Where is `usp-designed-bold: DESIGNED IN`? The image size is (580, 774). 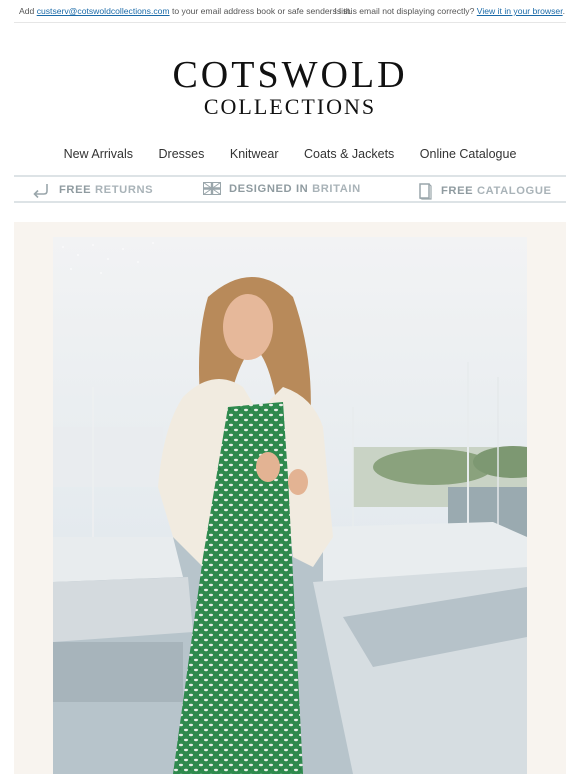 usp-designed-bold: DESIGNED IN is located at coordinates (269, 188).